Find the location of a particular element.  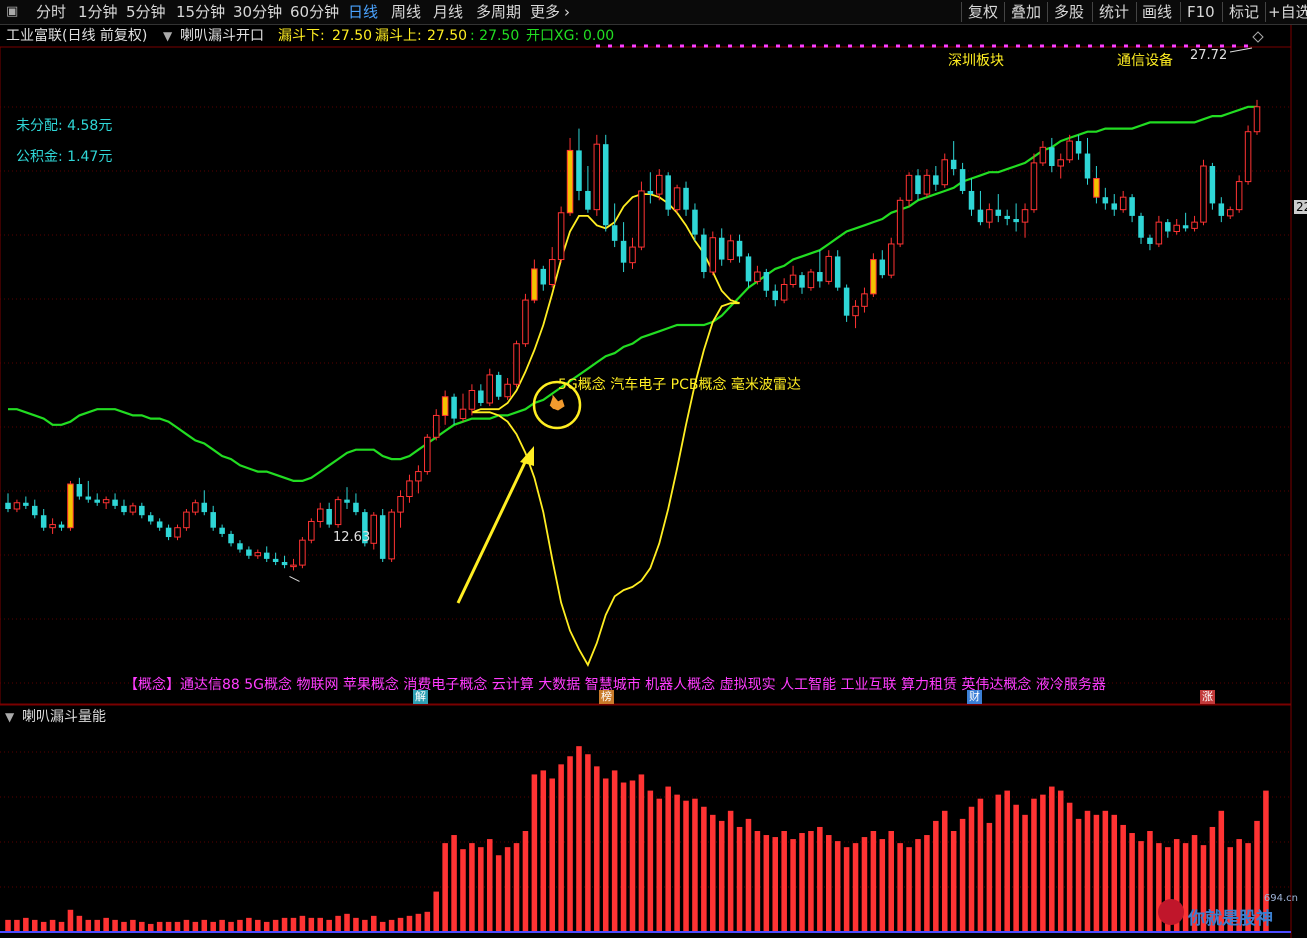

sector-label-shenzhen: 深圳板块 is located at coordinates (976, 60).